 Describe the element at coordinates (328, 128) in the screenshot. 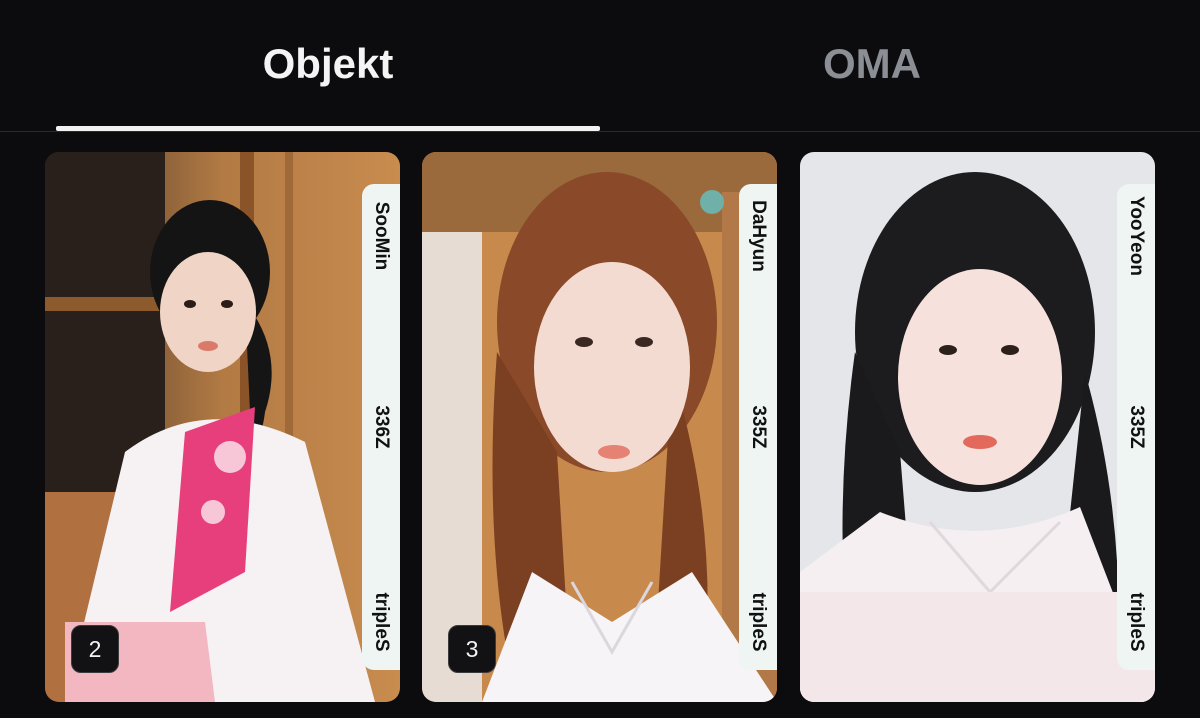

I see `active-tab-indicator` at that location.